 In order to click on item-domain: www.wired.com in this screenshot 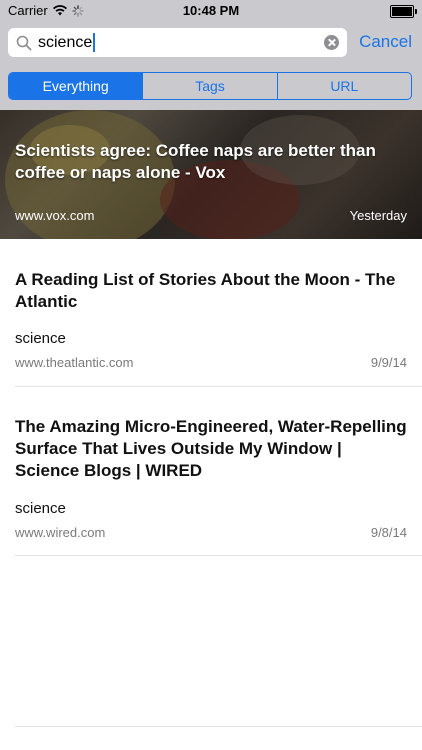, I will do `click(60, 532)`.